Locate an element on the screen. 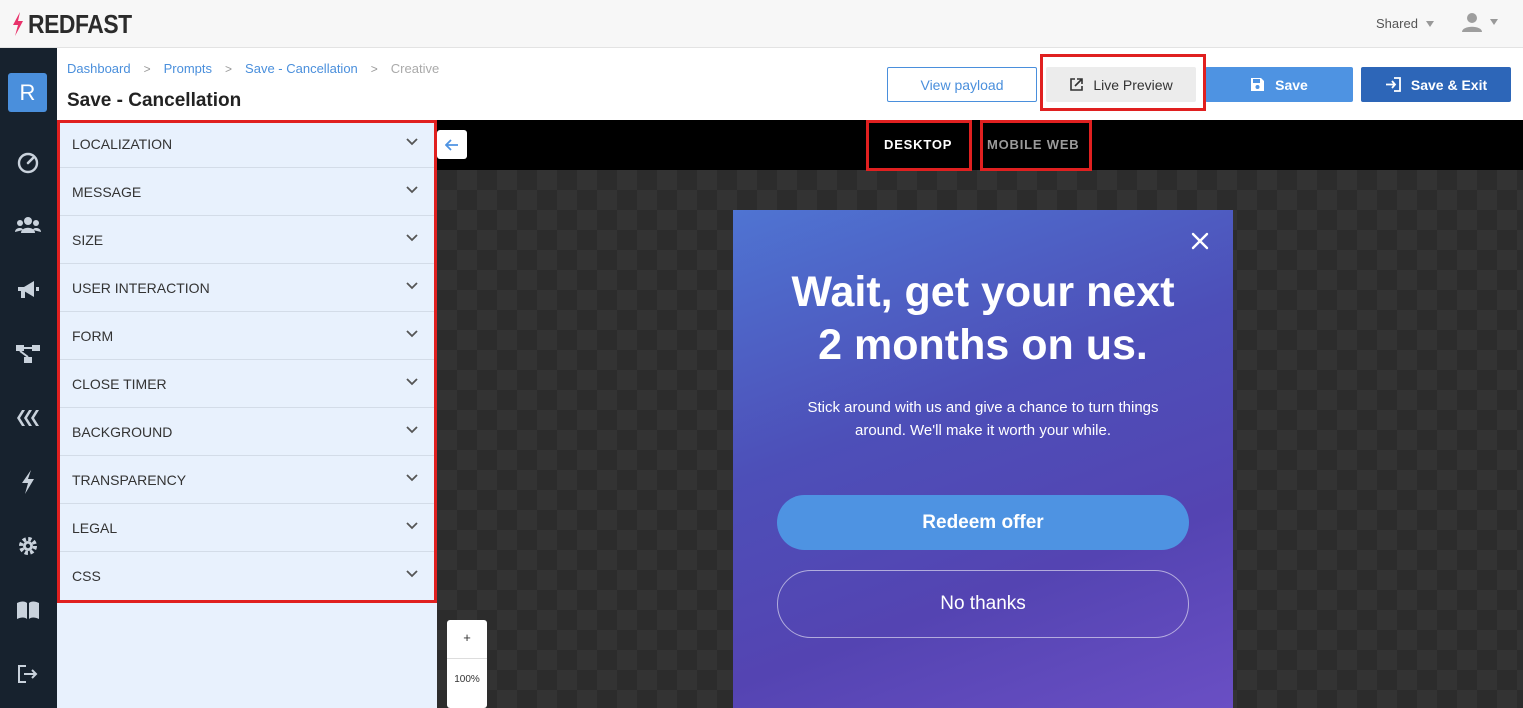 This screenshot has height=708, width=1523. external-link-icon is located at coordinates (1077, 84).